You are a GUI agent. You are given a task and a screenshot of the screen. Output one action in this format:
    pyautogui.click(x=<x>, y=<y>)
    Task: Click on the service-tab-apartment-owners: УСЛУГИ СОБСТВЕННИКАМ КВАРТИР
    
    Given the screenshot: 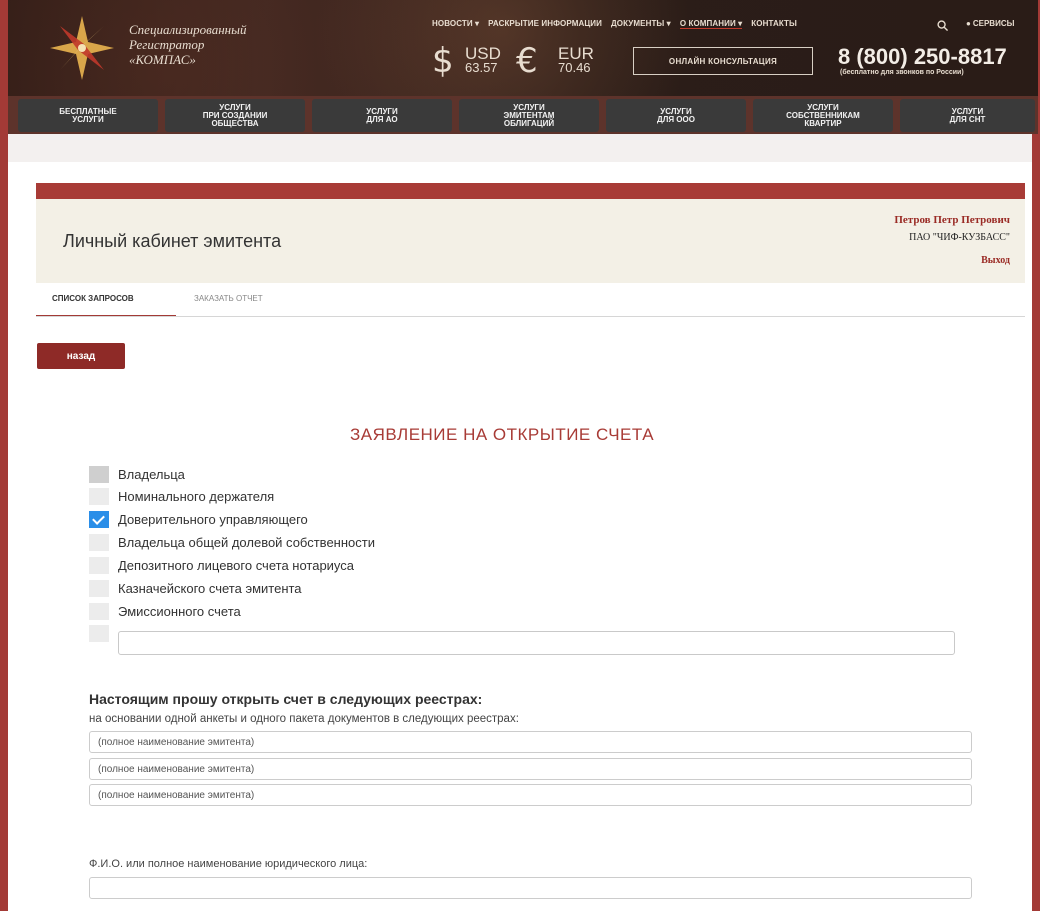 What is the action you would take?
    pyautogui.click(x=823, y=115)
    